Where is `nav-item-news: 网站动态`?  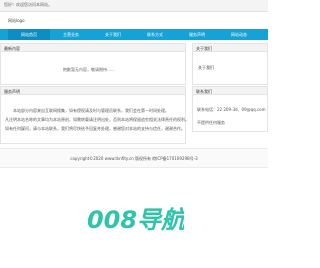 nav-item-news: 网站动态 is located at coordinates (239, 34).